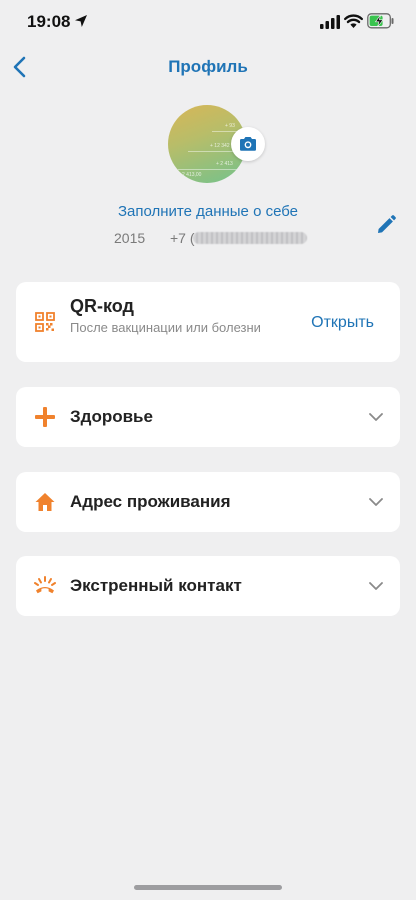 Image resolution: width=416 pixels, height=900 pixels. I want to click on camera-icon, so click(248, 144).